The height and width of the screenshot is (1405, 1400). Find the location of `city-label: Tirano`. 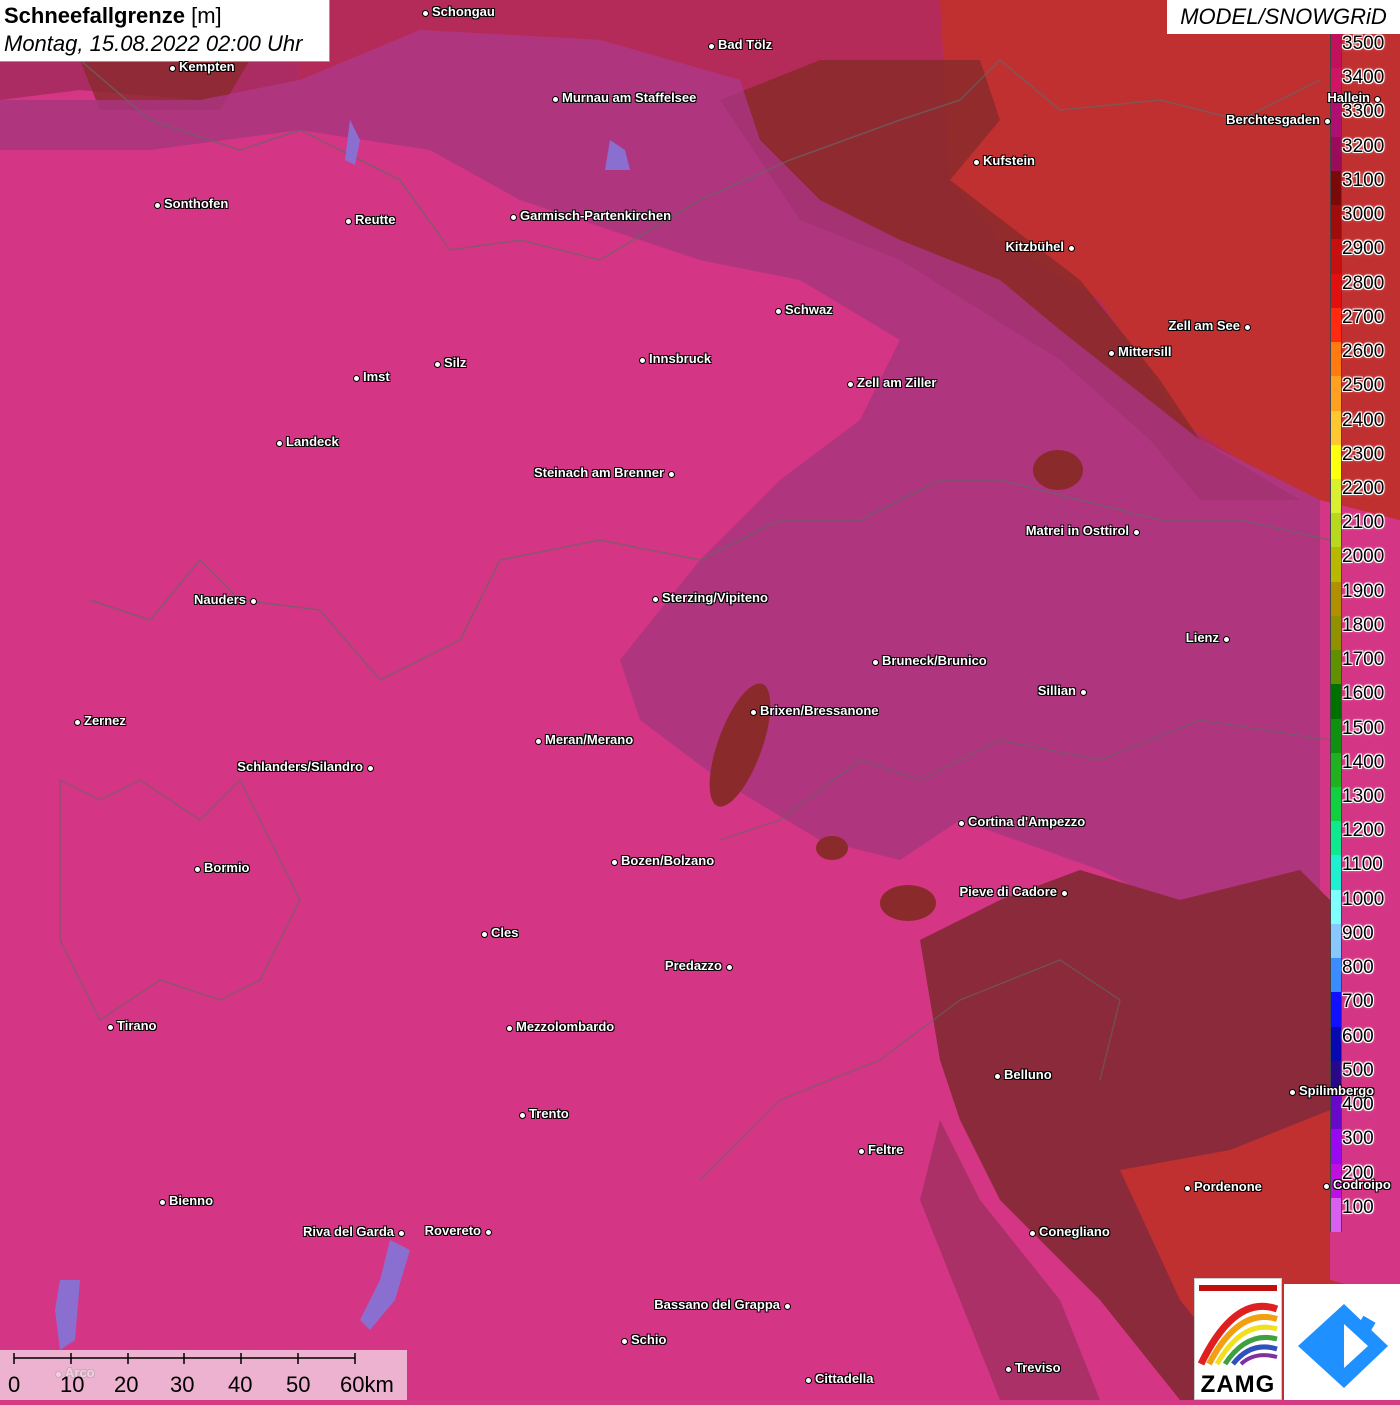

city-label: Tirano is located at coordinates (137, 1025).